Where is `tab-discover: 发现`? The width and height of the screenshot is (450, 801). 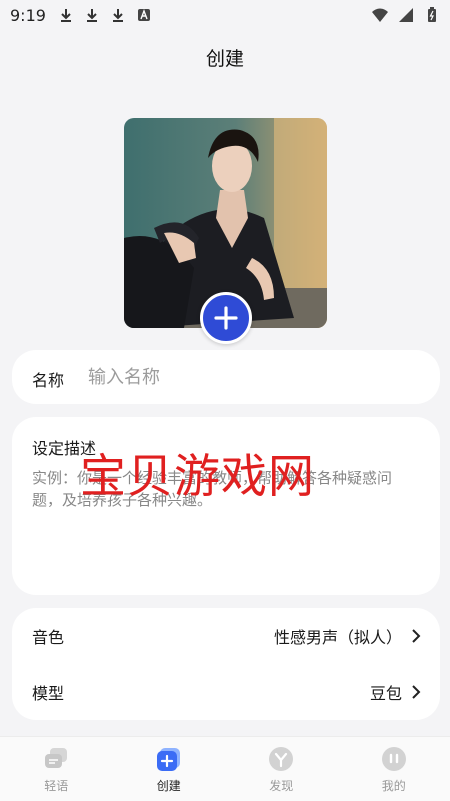
tab-discover: 发现 is located at coordinates (281, 769).